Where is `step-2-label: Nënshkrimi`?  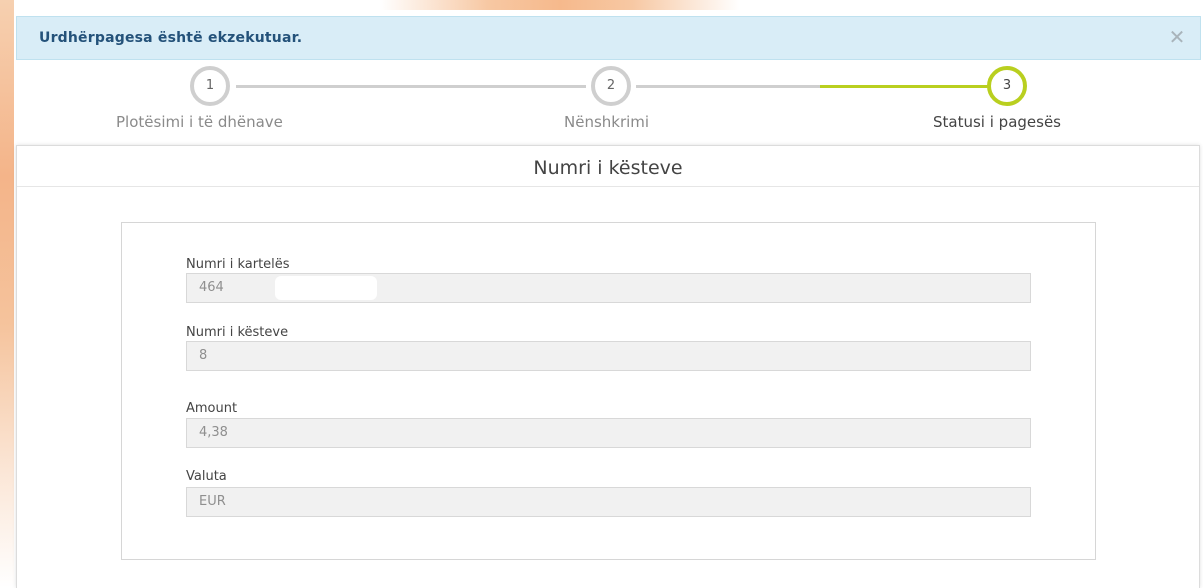
step-2-label: Nënshkrimi is located at coordinates (607, 122).